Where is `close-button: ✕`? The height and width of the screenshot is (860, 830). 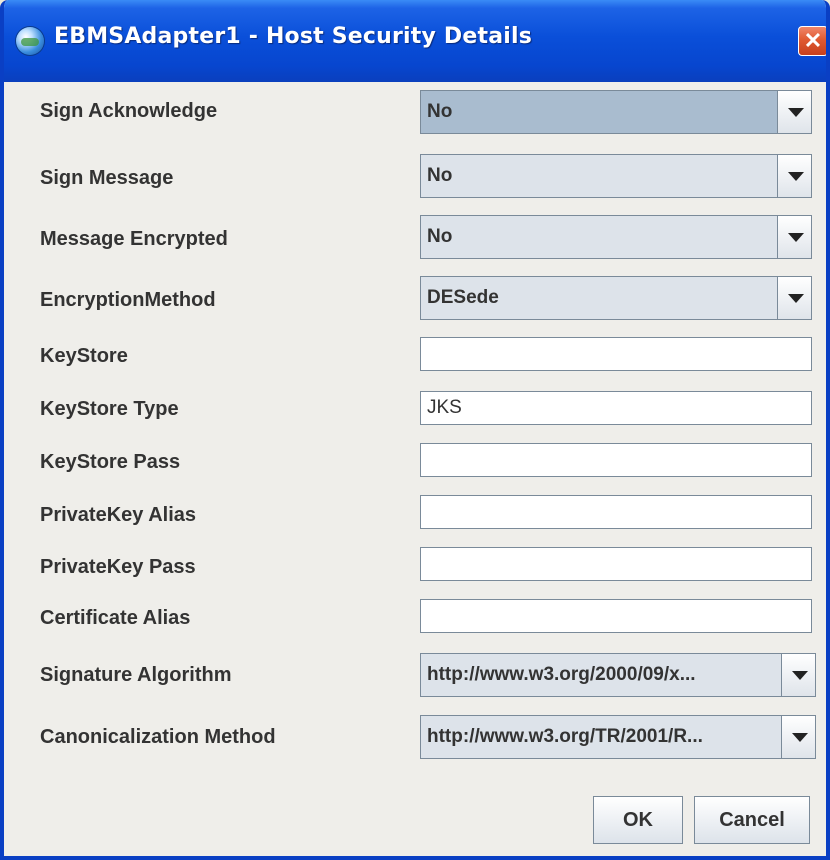
close-button: ✕ is located at coordinates (812, 41).